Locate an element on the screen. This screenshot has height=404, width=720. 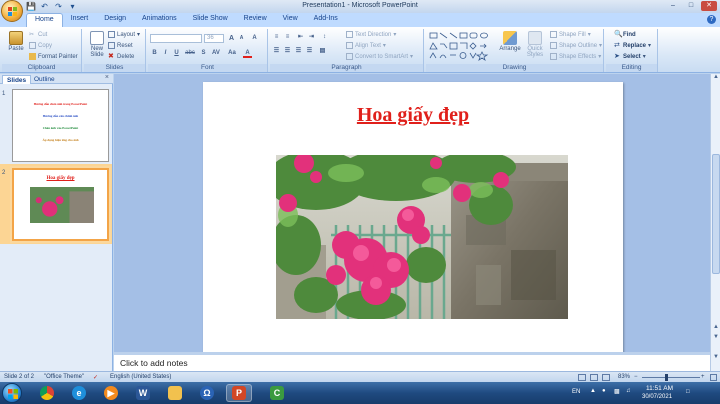
drawing-group-label: Drawing is located at coordinates (514, 68).